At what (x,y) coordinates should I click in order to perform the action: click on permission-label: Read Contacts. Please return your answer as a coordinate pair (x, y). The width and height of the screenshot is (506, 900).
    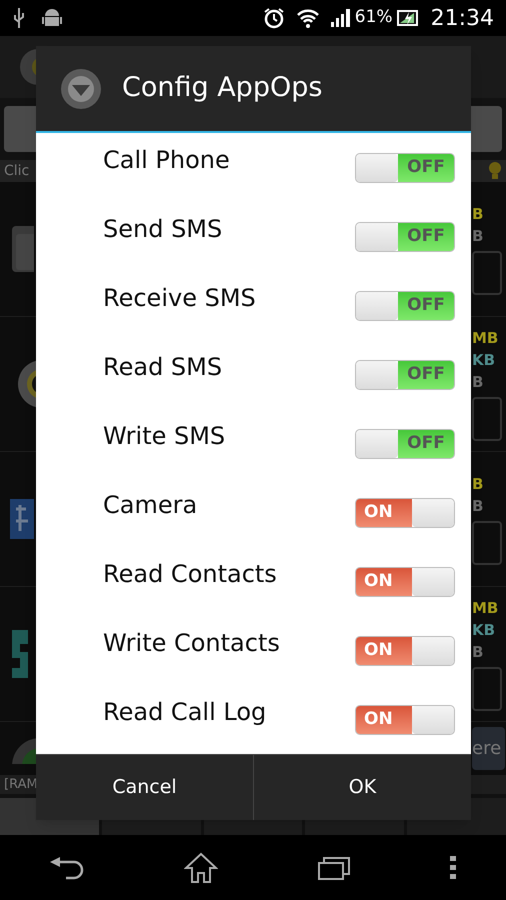
    Looking at the image, I should click on (190, 574).